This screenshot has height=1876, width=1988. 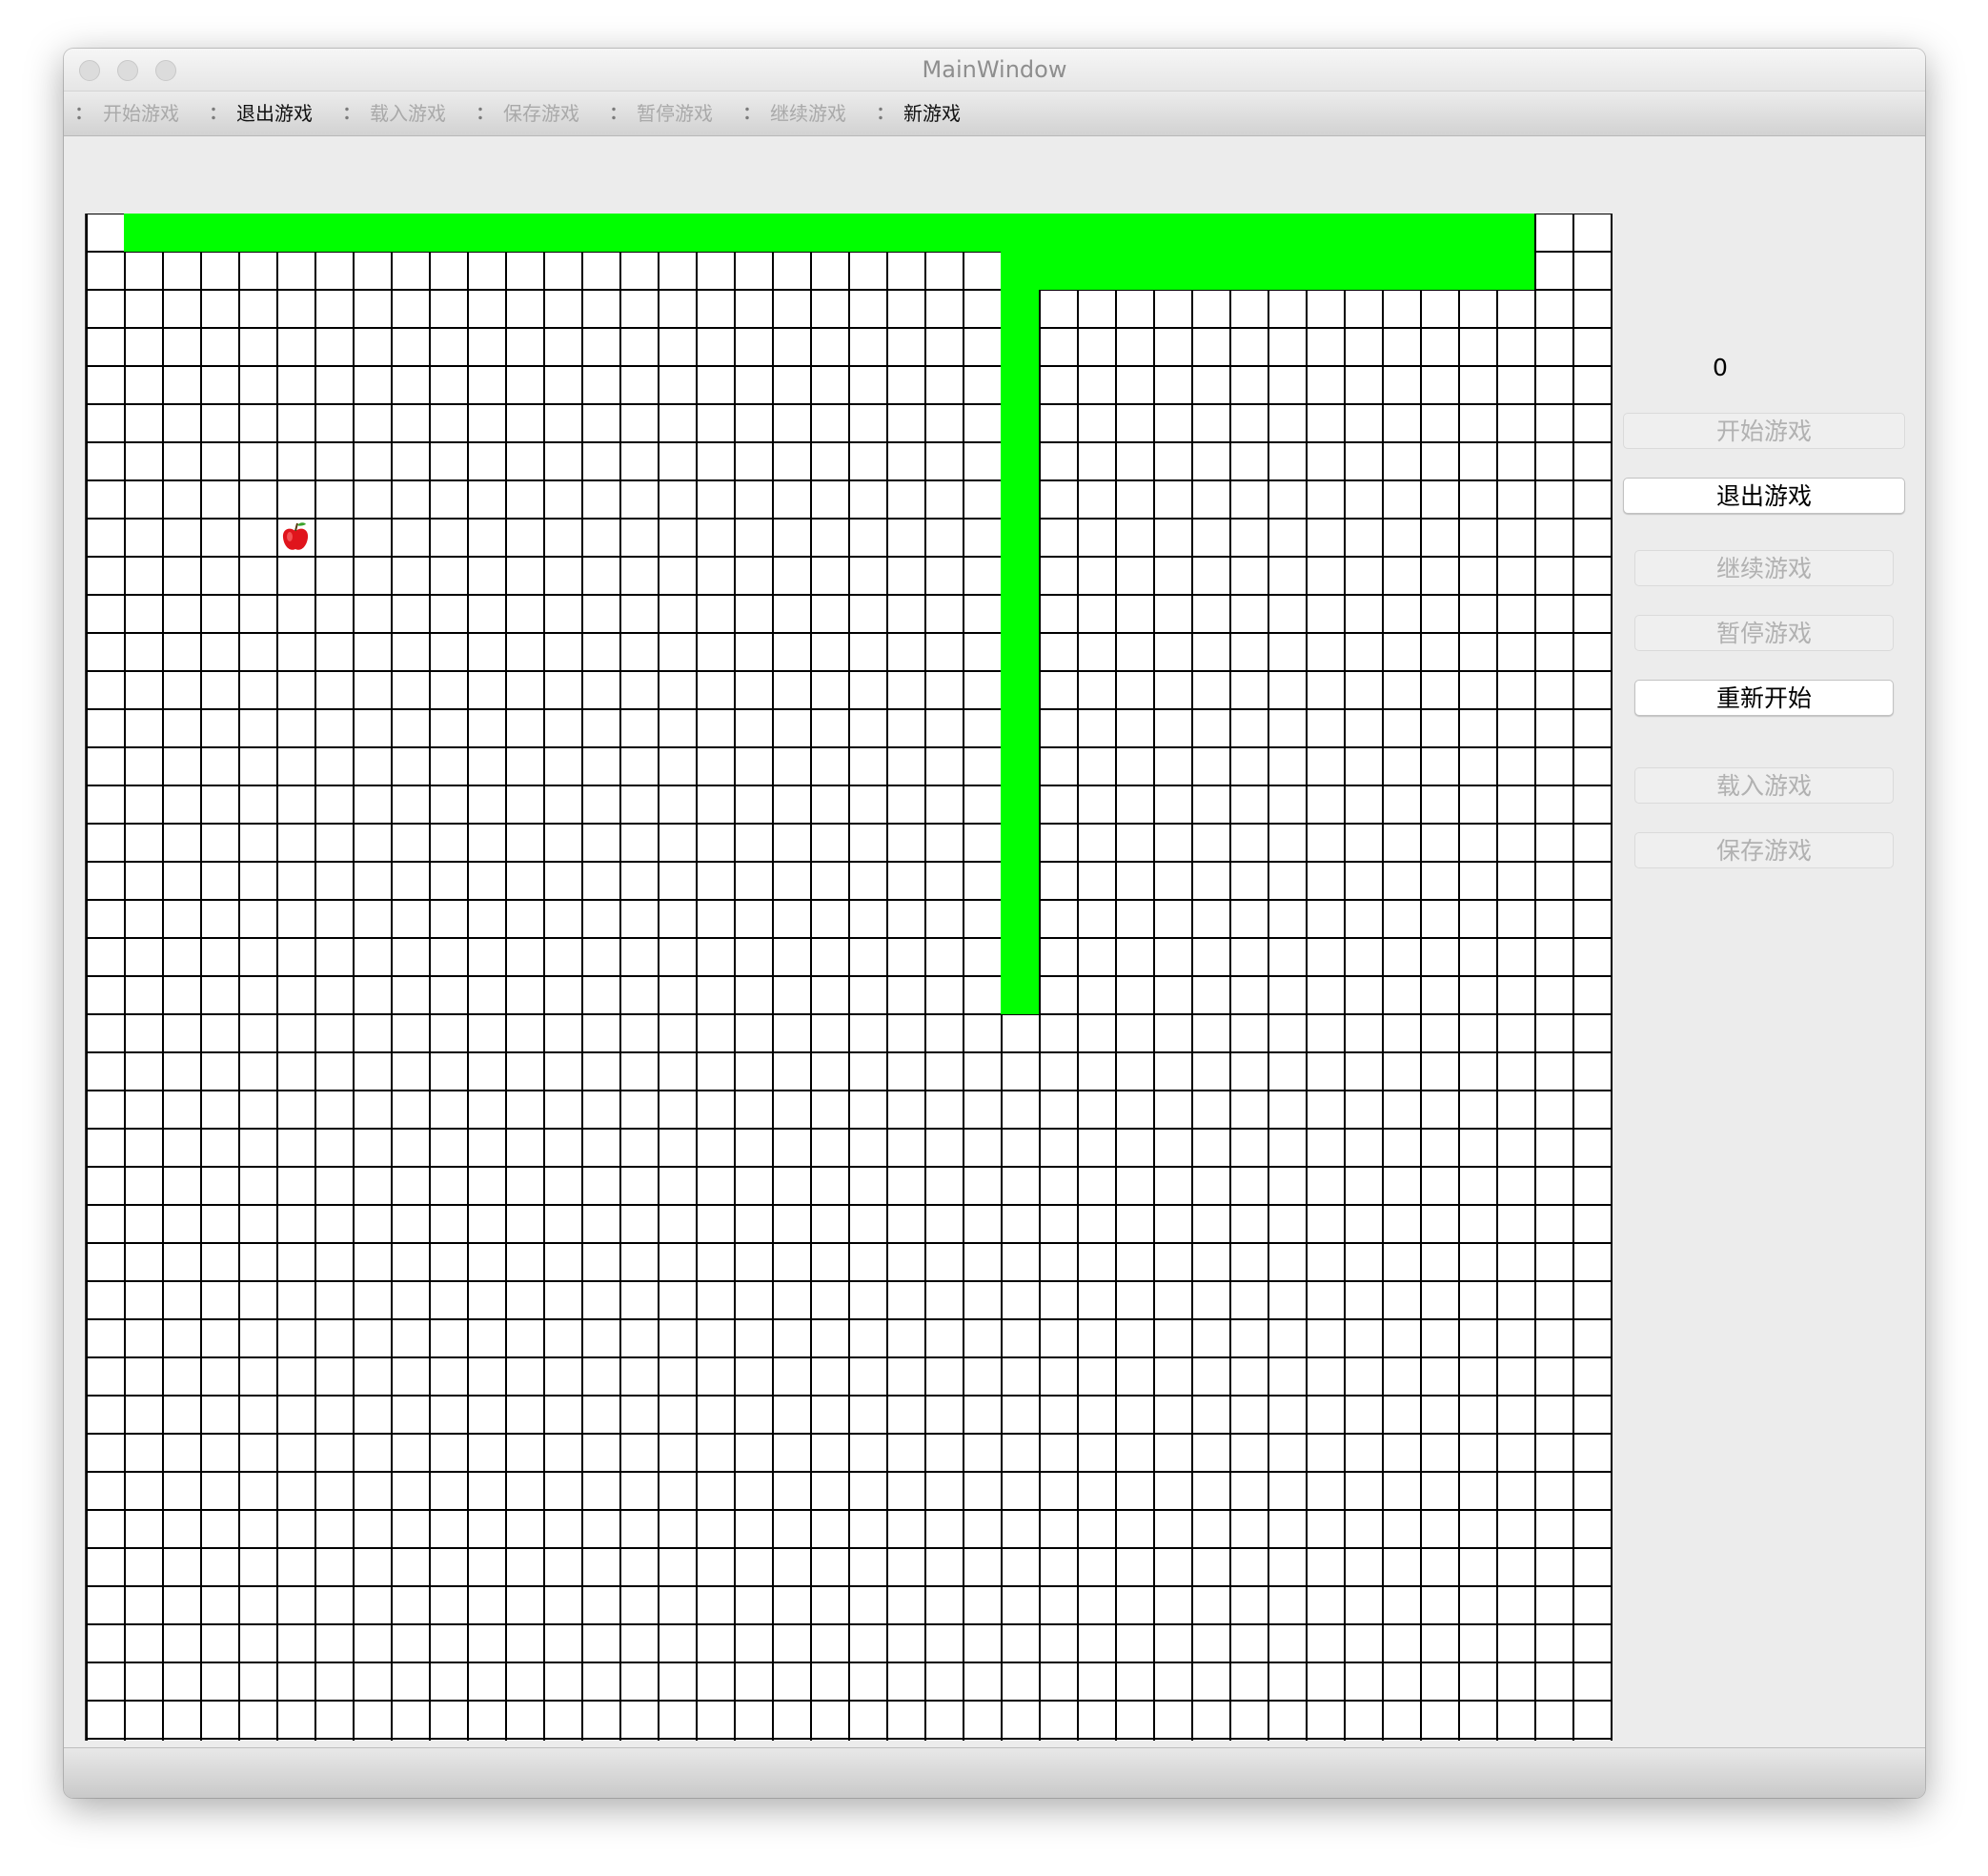 What do you see at coordinates (1764, 431) in the screenshot?
I see `start-game-button: 开始游戏` at bounding box center [1764, 431].